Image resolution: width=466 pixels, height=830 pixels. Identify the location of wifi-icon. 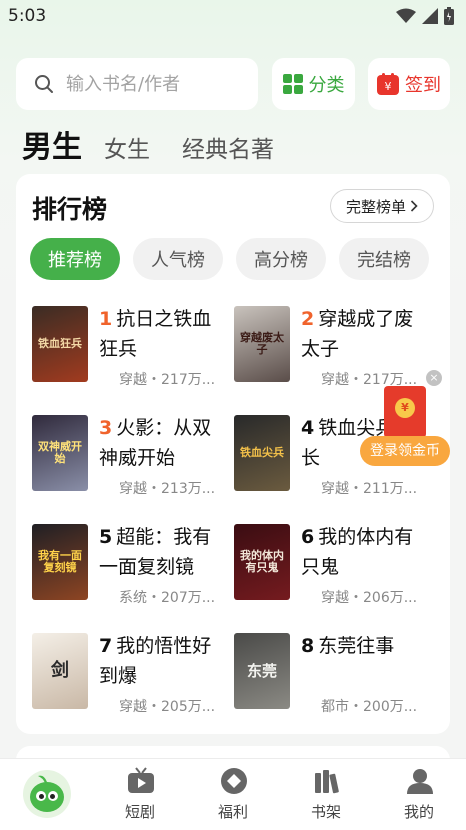
(406, 15).